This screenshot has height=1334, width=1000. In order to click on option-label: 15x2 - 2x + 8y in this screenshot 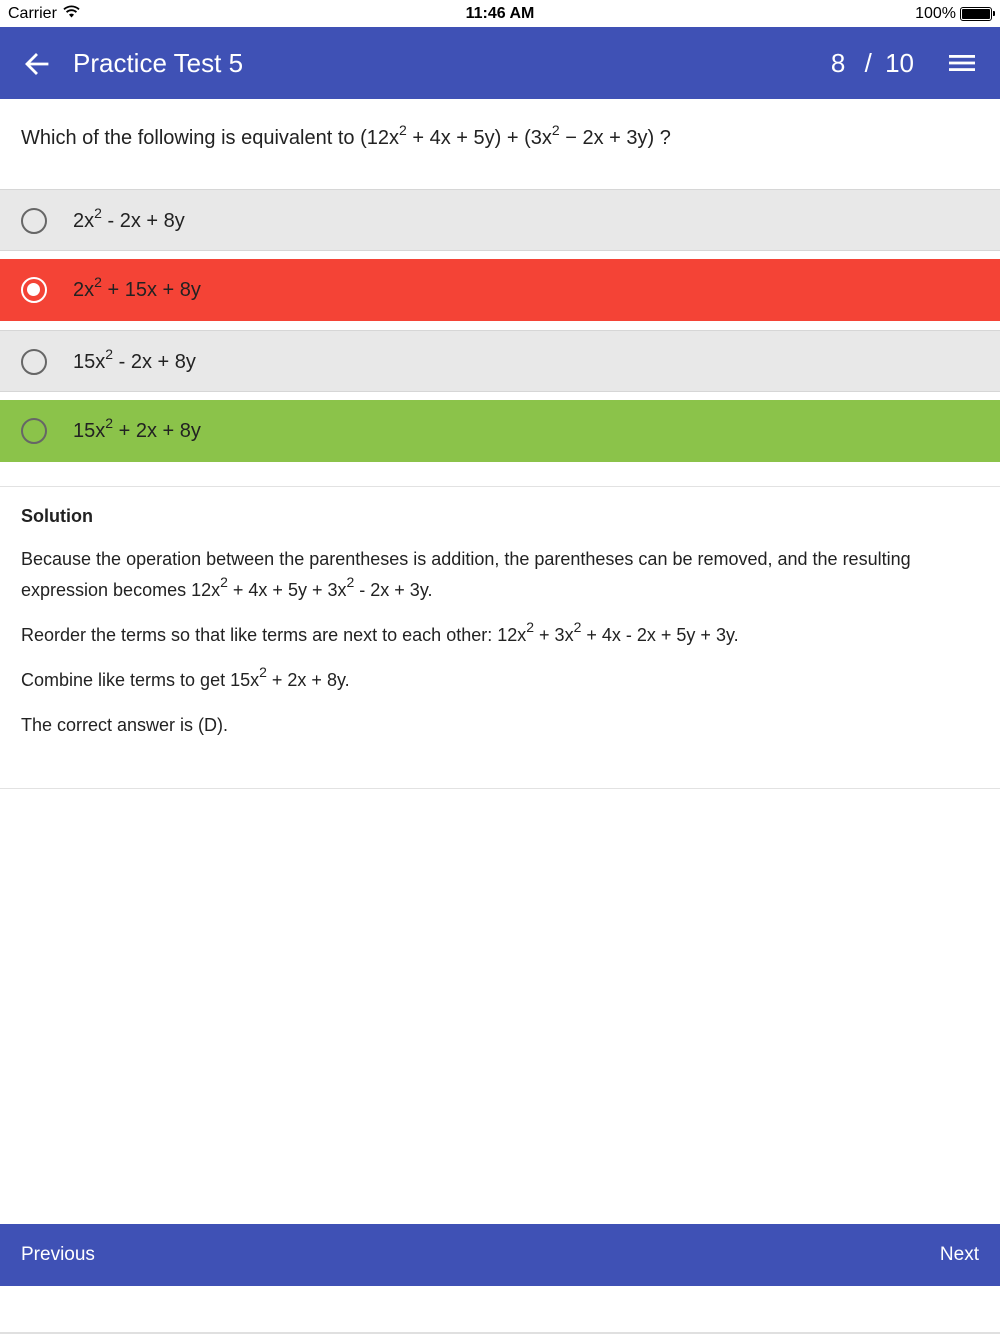, I will do `click(134, 361)`.